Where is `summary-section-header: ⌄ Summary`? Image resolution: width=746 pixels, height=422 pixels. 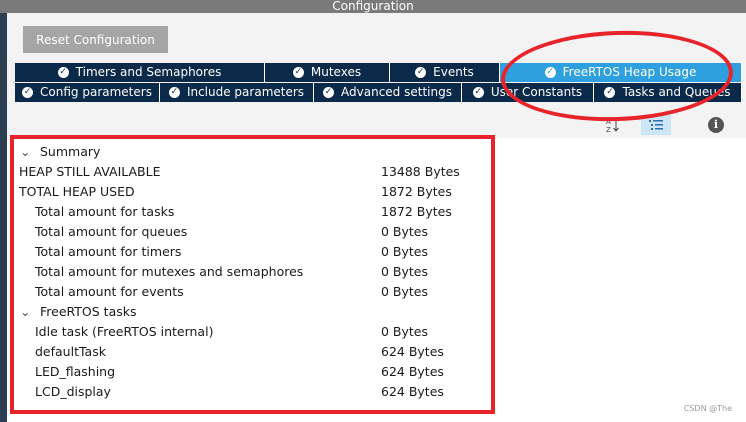
summary-section-header: ⌄ Summary is located at coordinates (60, 152).